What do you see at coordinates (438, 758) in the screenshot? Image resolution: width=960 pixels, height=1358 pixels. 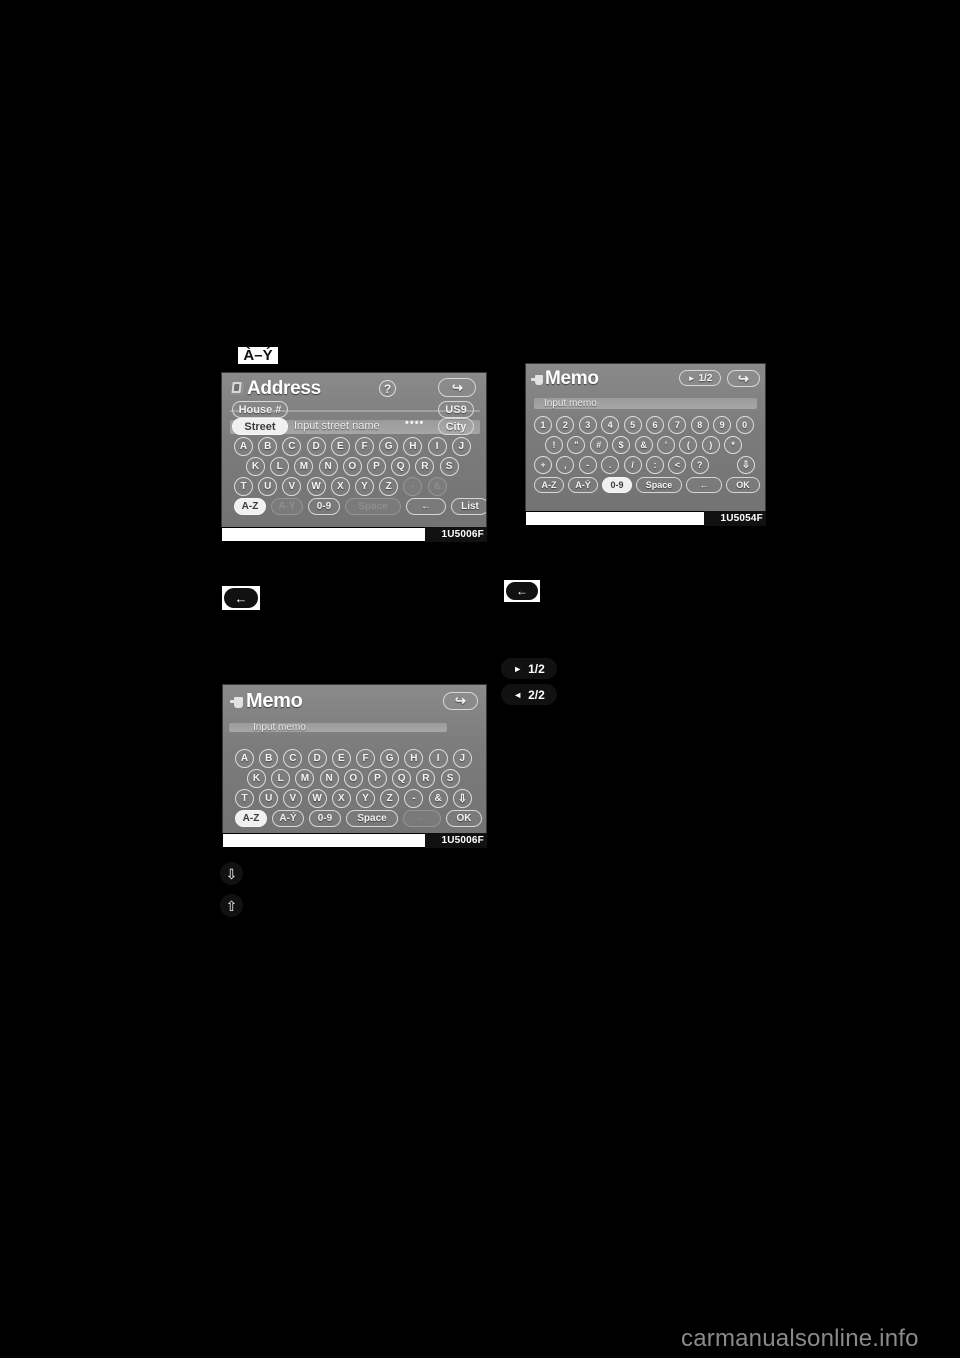 I see `memo-alpha-letter-key: I` at bounding box center [438, 758].